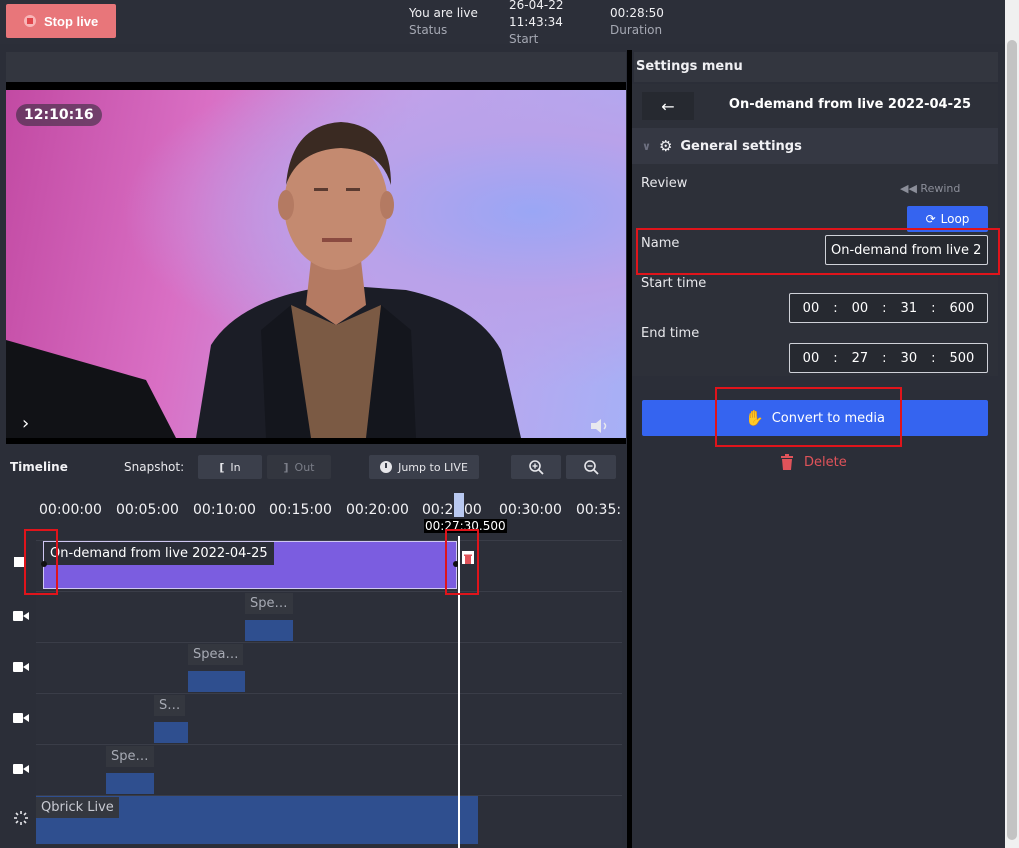 This screenshot has height=848, width=1019. What do you see at coordinates (224, 510) in the screenshot?
I see `tick-label: 00:10:00` at bounding box center [224, 510].